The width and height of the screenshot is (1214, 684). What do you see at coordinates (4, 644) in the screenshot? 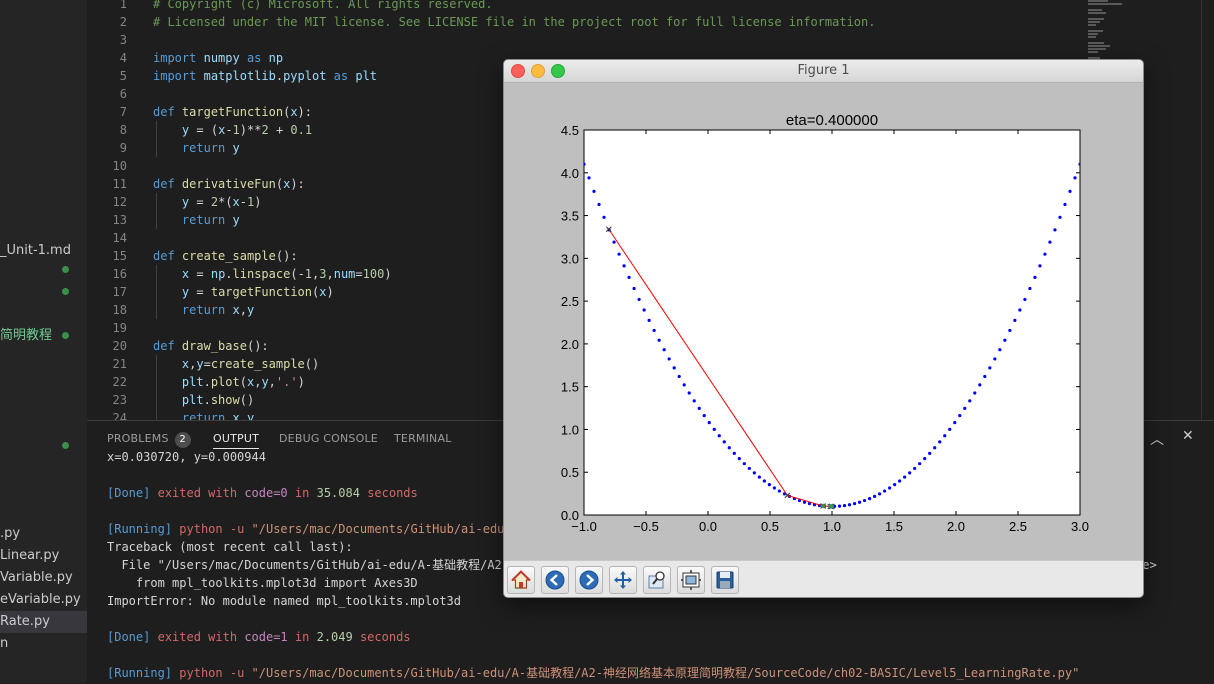
I see `sidebar-file-item: n` at bounding box center [4, 644].